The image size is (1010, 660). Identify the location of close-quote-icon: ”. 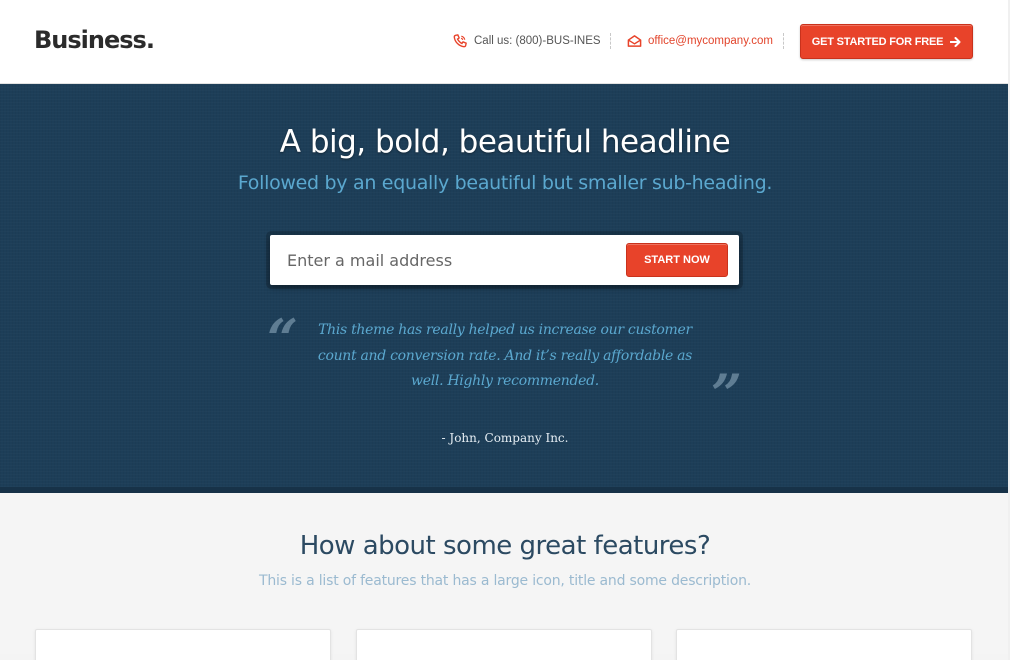
(727, 394).